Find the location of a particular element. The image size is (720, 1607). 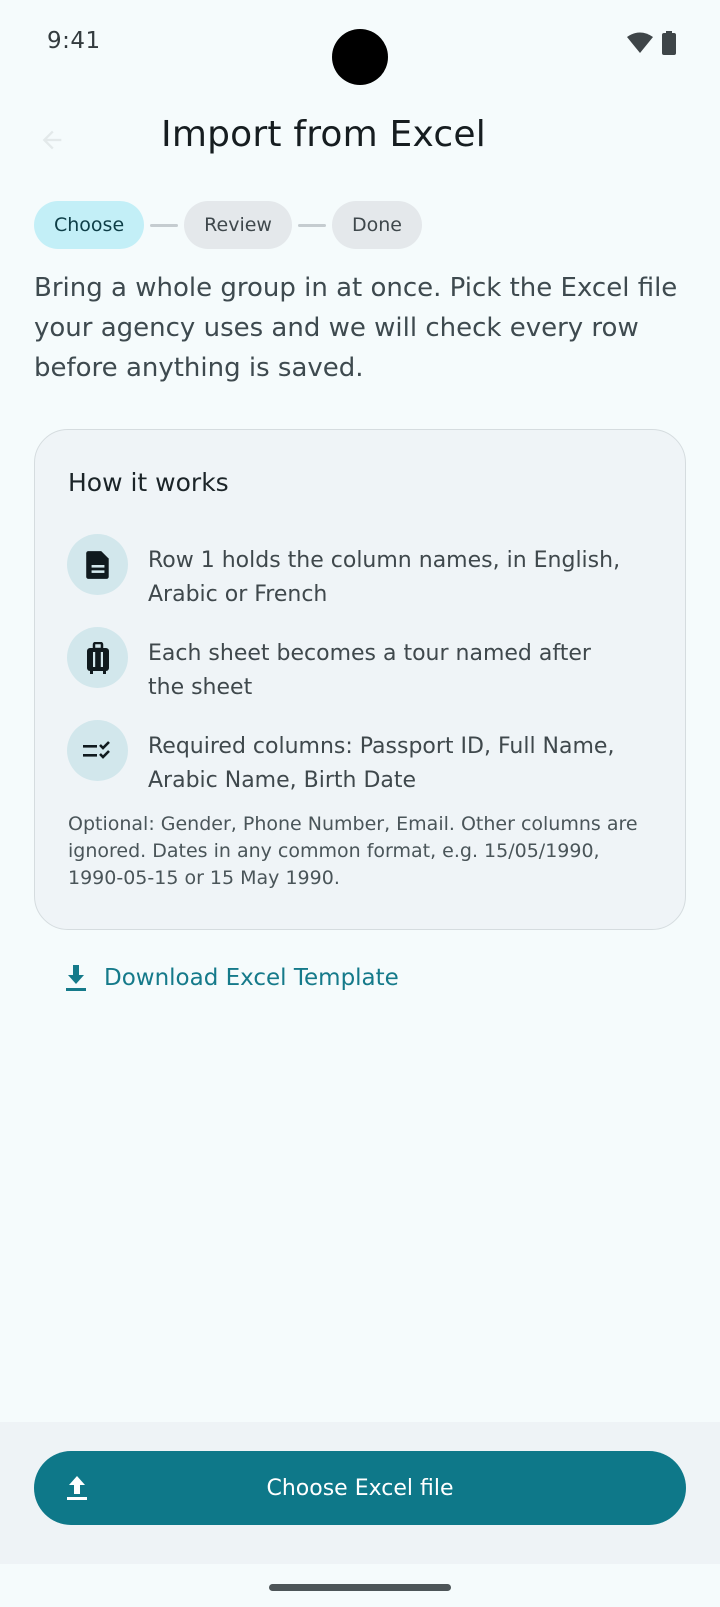

stepper: Choose Review Done is located at coordinates (228, 225).